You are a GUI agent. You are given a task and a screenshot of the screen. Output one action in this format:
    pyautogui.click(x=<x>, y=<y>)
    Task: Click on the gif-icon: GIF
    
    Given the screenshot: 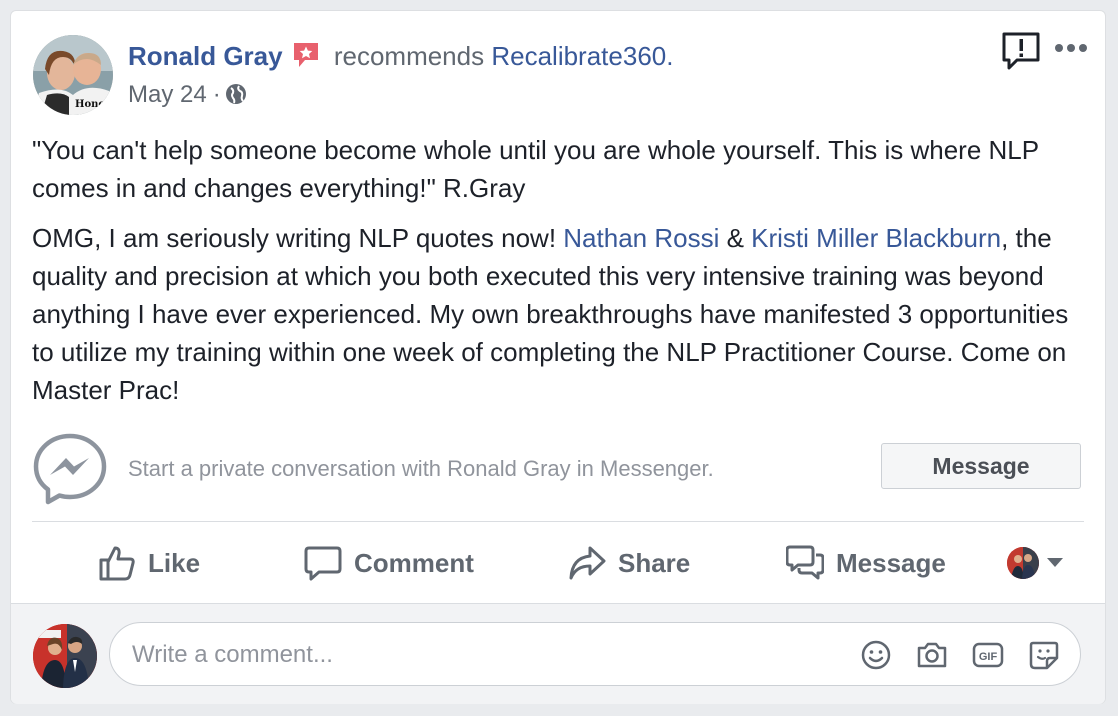 What is the action you would take?
    pyautogui.click(x=988, y=655)
    